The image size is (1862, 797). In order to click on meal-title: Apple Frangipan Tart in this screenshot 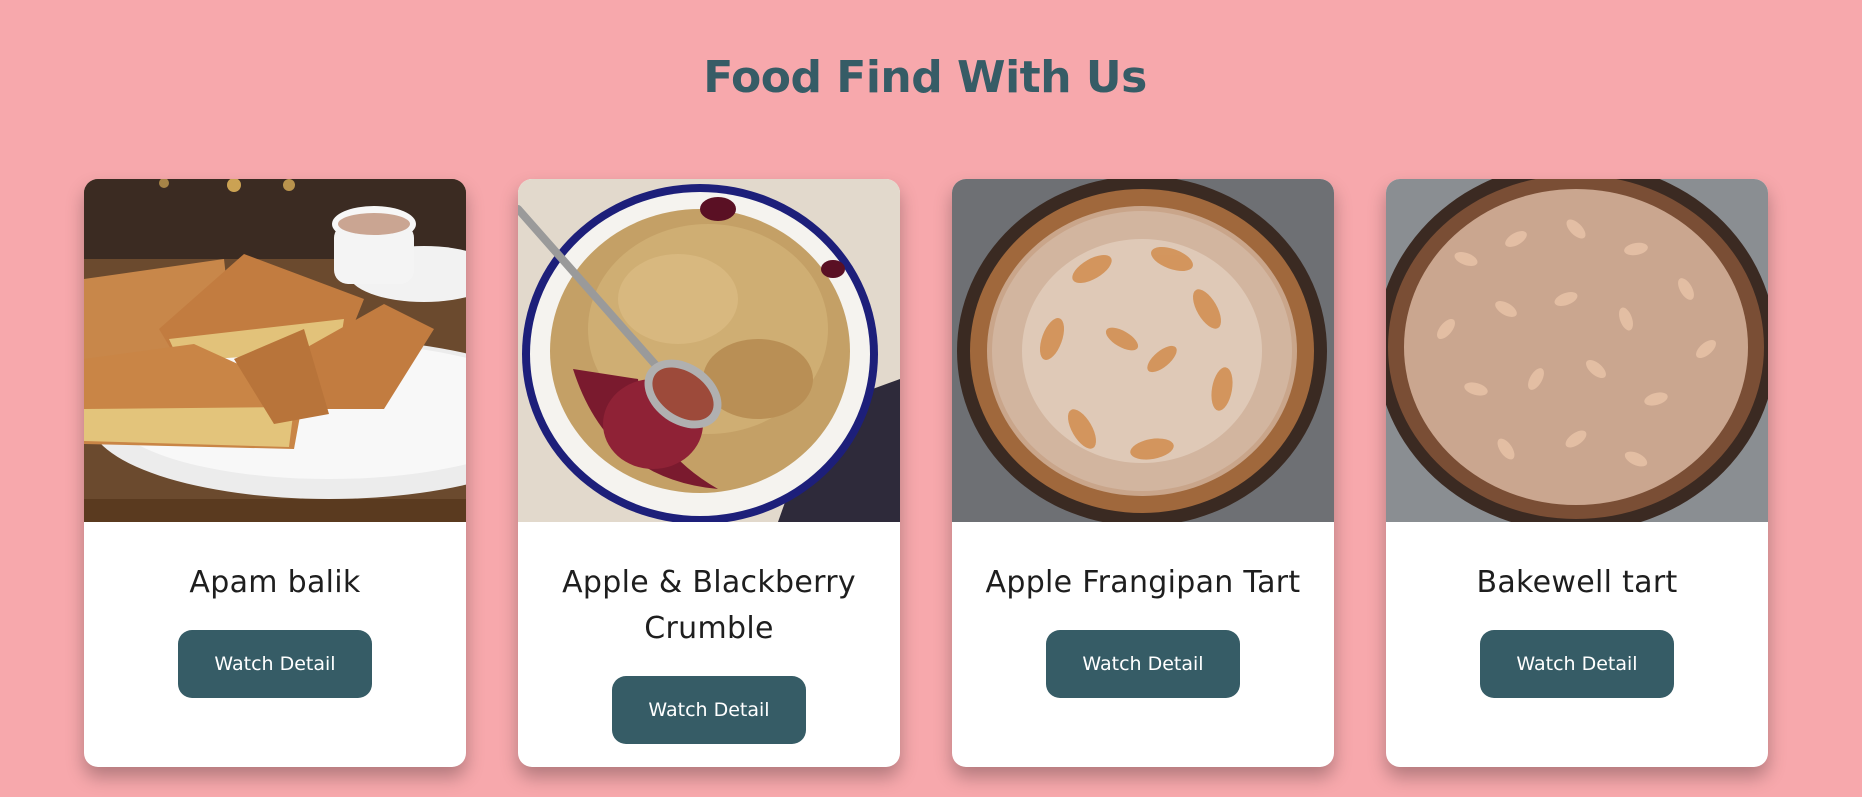, I will do `click(1143, 582)`.